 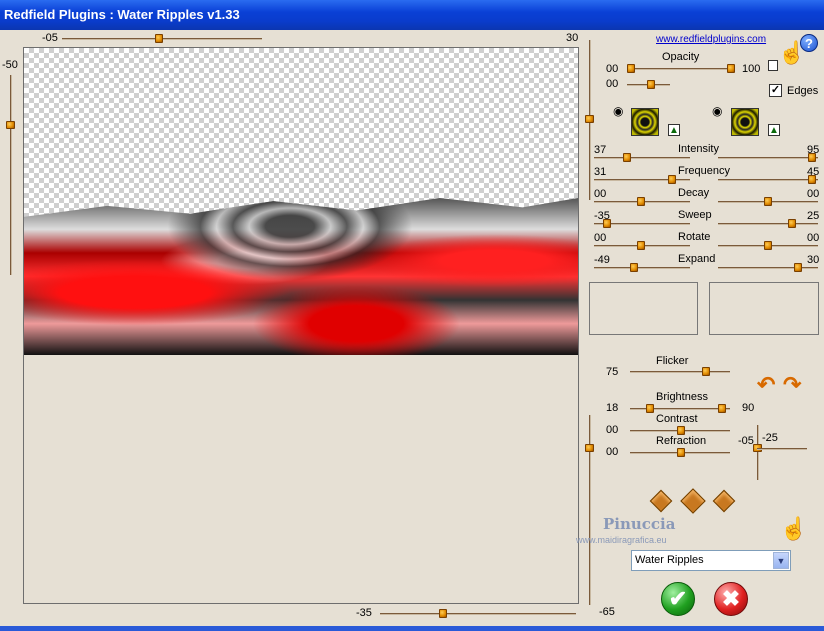 What do you see at coordinates (717, 111) in the screenshot?
I see `eye-icon-right: ◉` at bounding box center [717, 111].